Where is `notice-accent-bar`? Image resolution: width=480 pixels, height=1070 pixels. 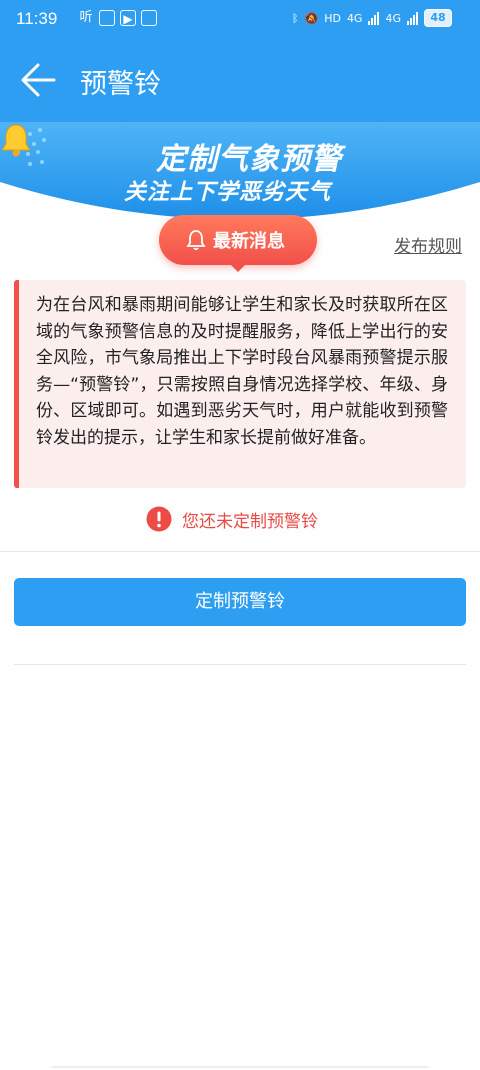 notice-accent-bar is located at coordinates (16, 384).